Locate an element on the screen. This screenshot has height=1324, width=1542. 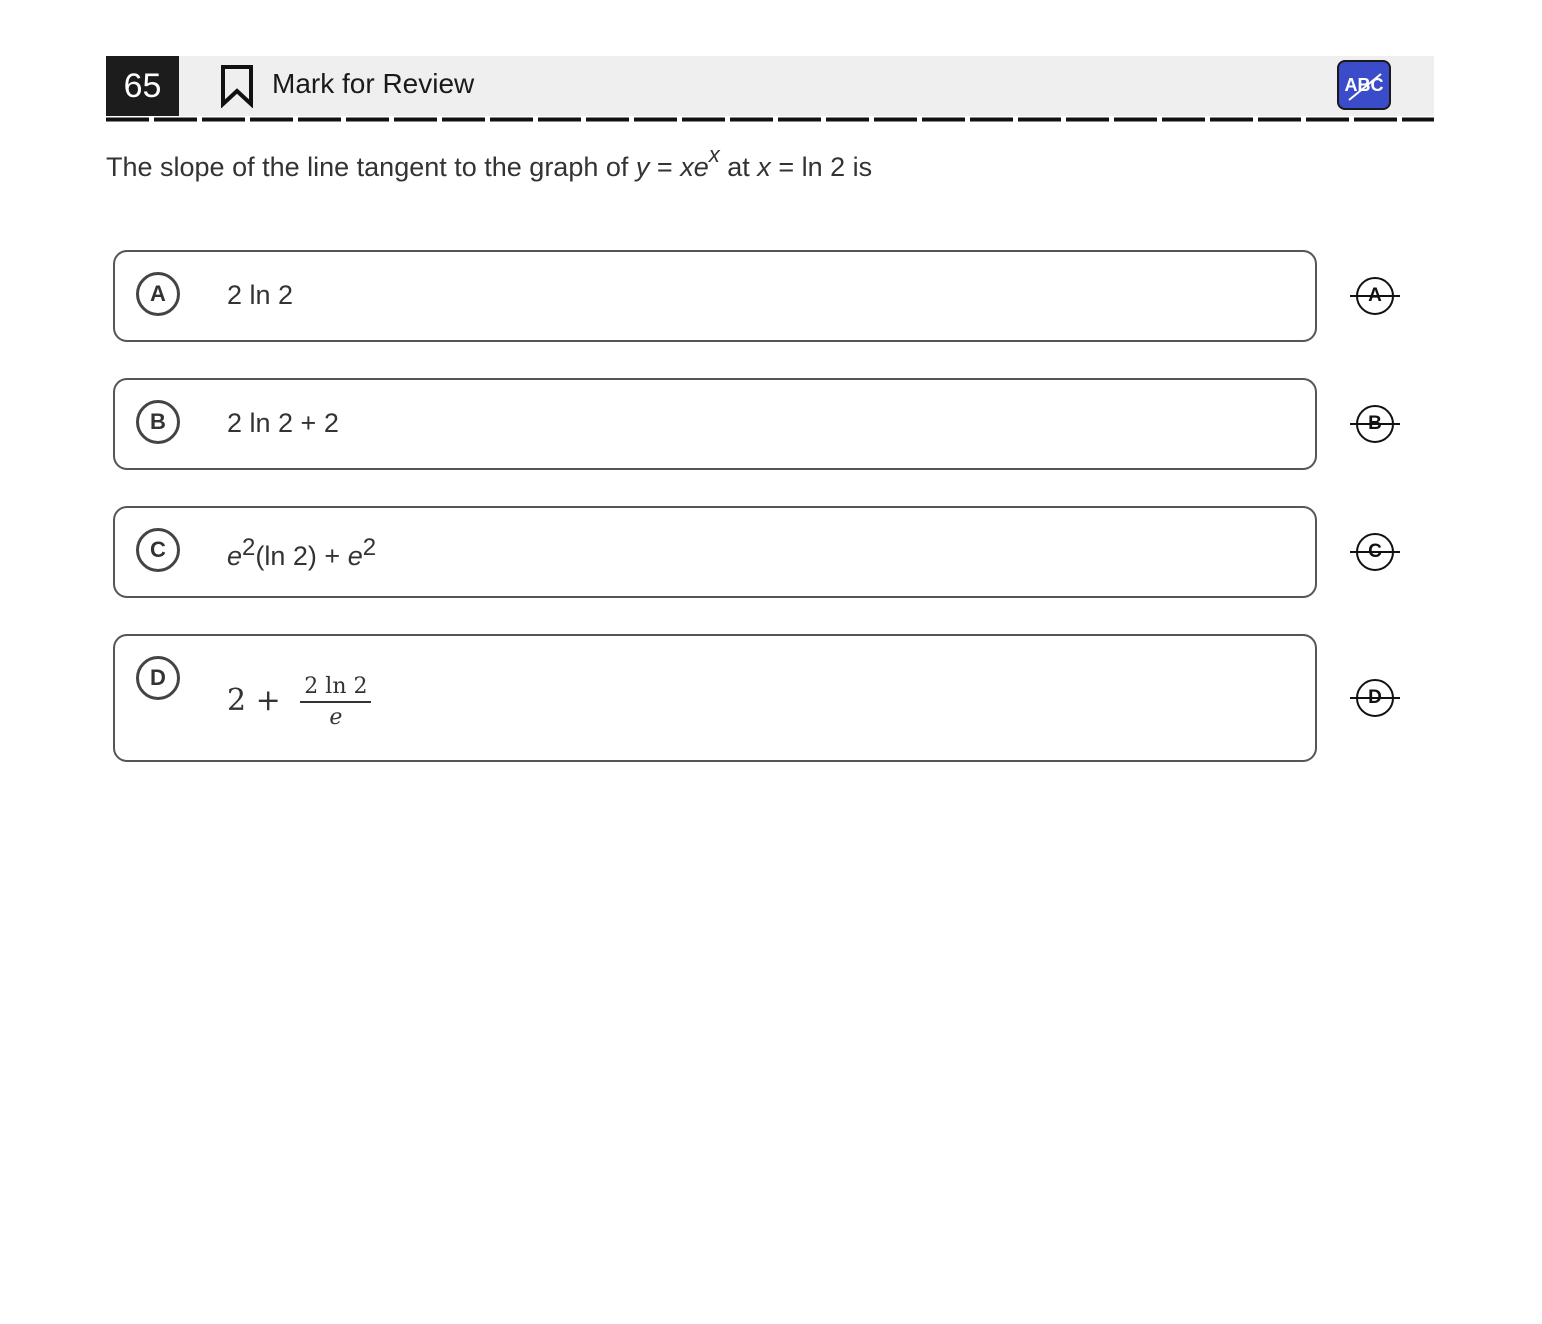
question-middle: at is located at coordinates (738, 167).